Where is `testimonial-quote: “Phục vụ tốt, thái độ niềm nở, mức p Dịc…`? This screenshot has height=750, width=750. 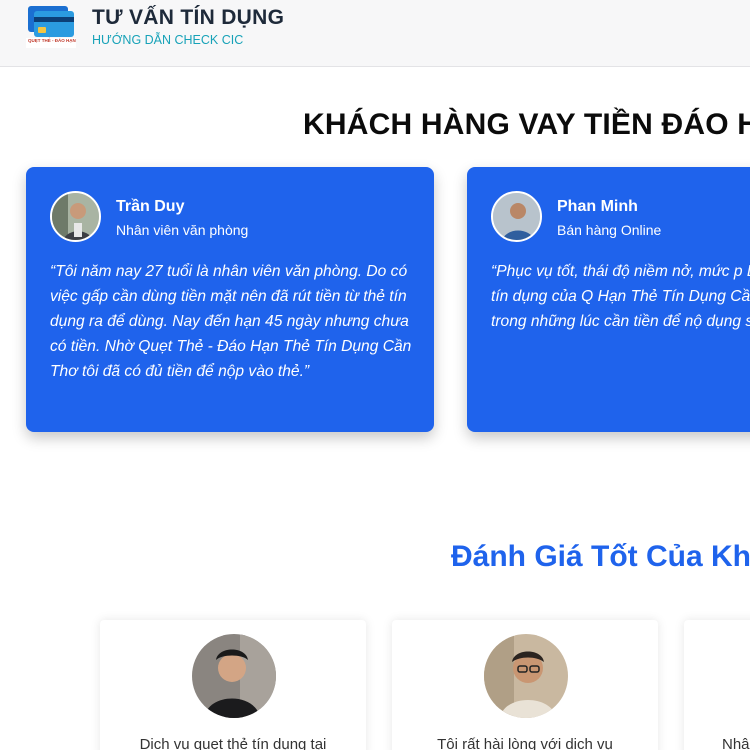
testimonial-quote: “Phục vụ tốt, thái độ niềm nở, mức p Dịc… is located at coordinates (620, 296).